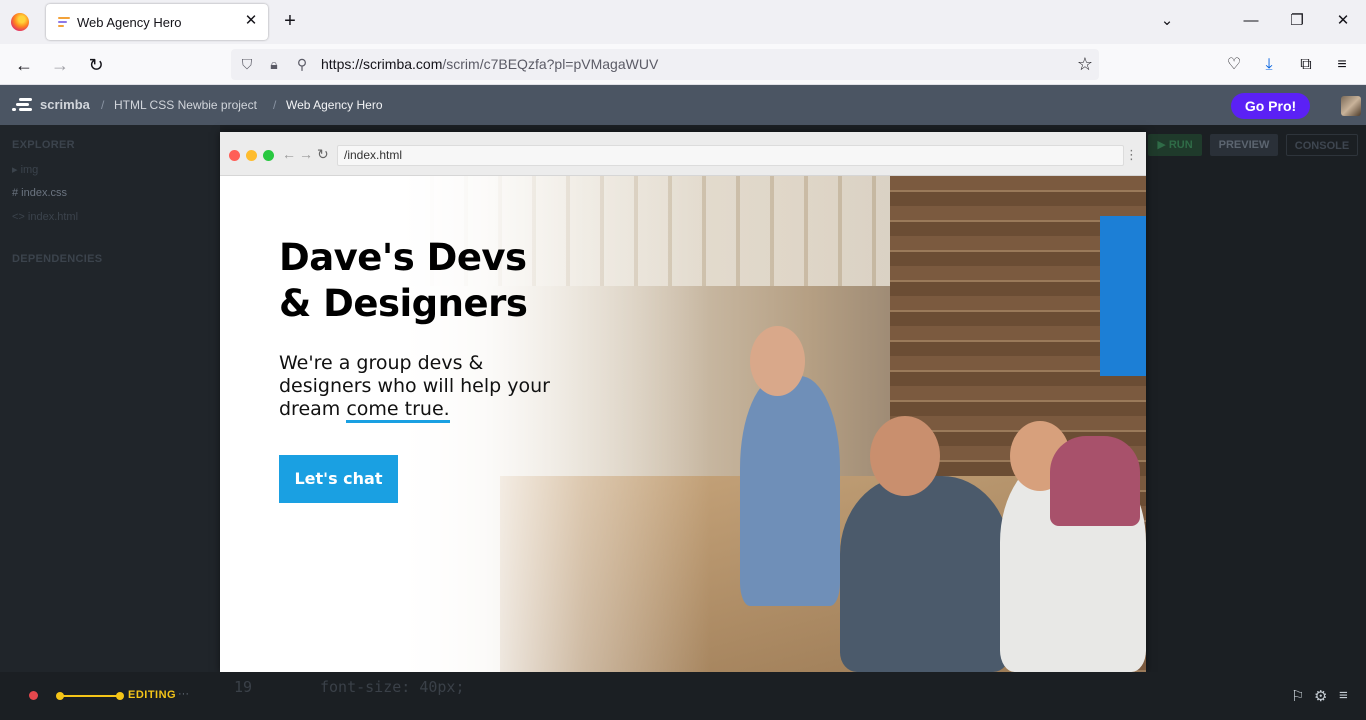 The width and height of the screenshot is (1366, 720). I want to click on timeline-bar, so click(90, 696).